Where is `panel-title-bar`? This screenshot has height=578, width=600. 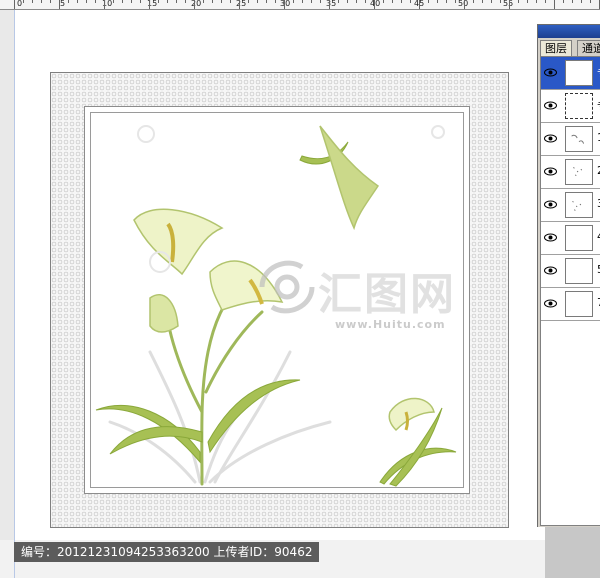
panel-title-bar is located at coordinates (569, 31).